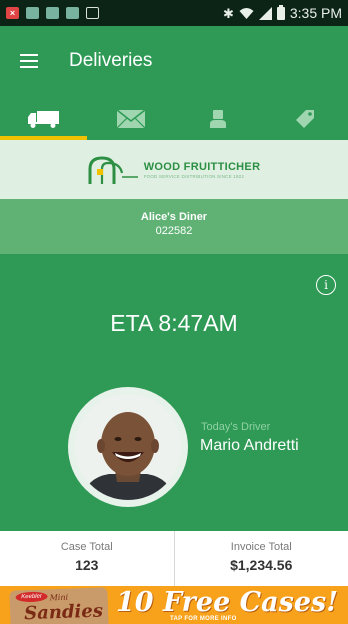 Image resolution: width=348 pixels, height=624 pixels. I want to click on notification-icons: ×, so click(52, 13).